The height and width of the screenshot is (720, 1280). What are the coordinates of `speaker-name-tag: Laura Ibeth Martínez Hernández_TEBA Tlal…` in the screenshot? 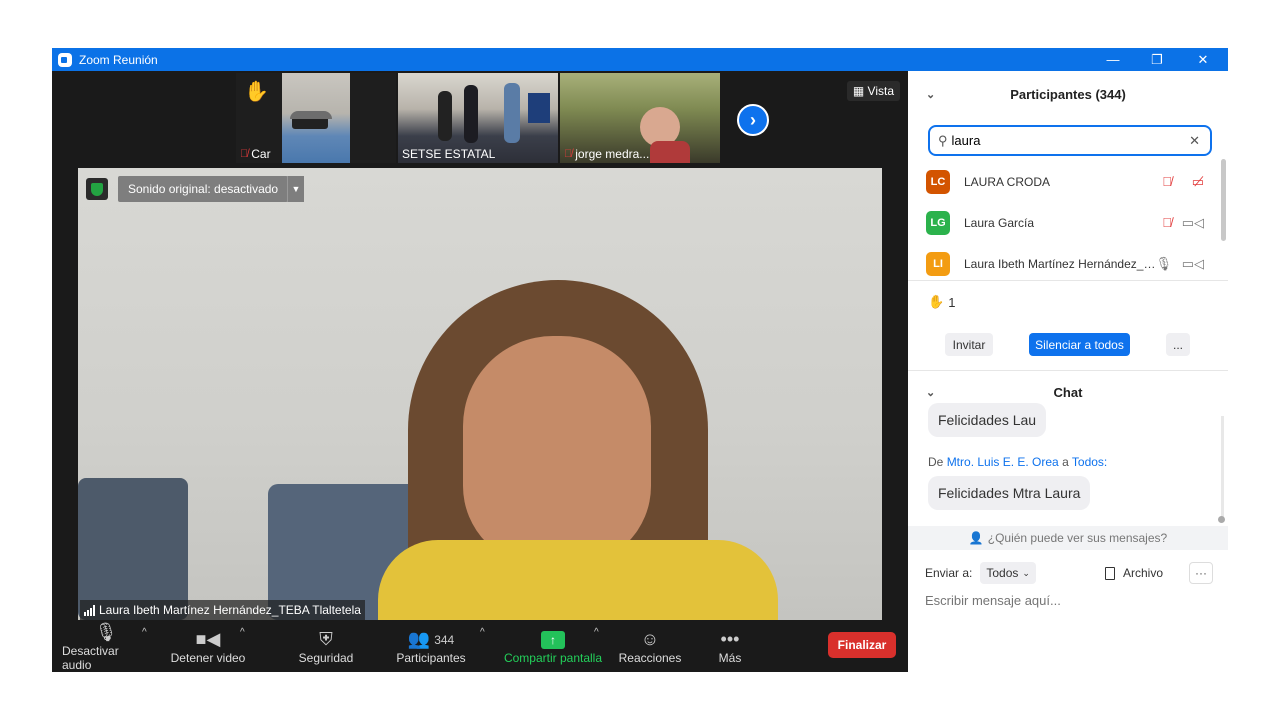 It's located at (222, 610).